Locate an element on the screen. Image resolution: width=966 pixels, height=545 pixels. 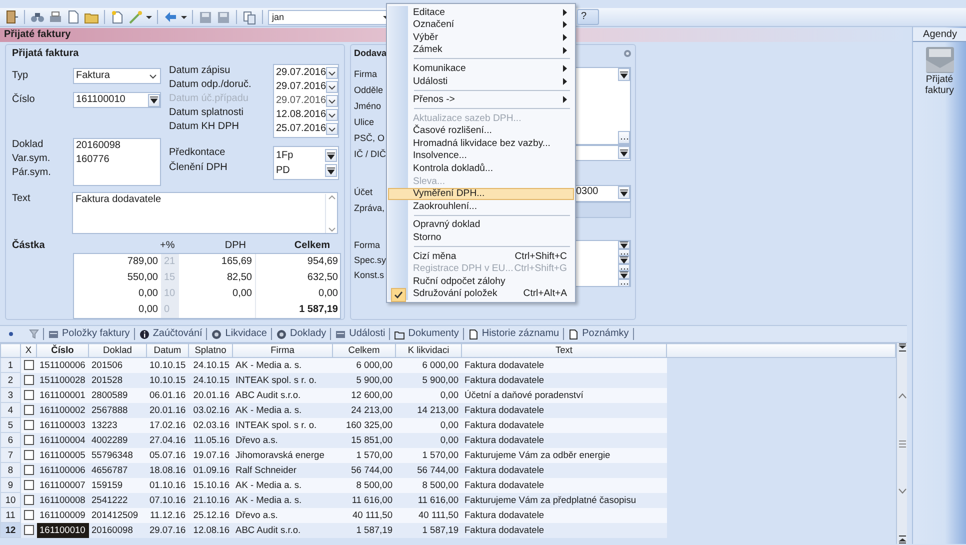
column-header: Celkem is located at coordinates (364, 351).